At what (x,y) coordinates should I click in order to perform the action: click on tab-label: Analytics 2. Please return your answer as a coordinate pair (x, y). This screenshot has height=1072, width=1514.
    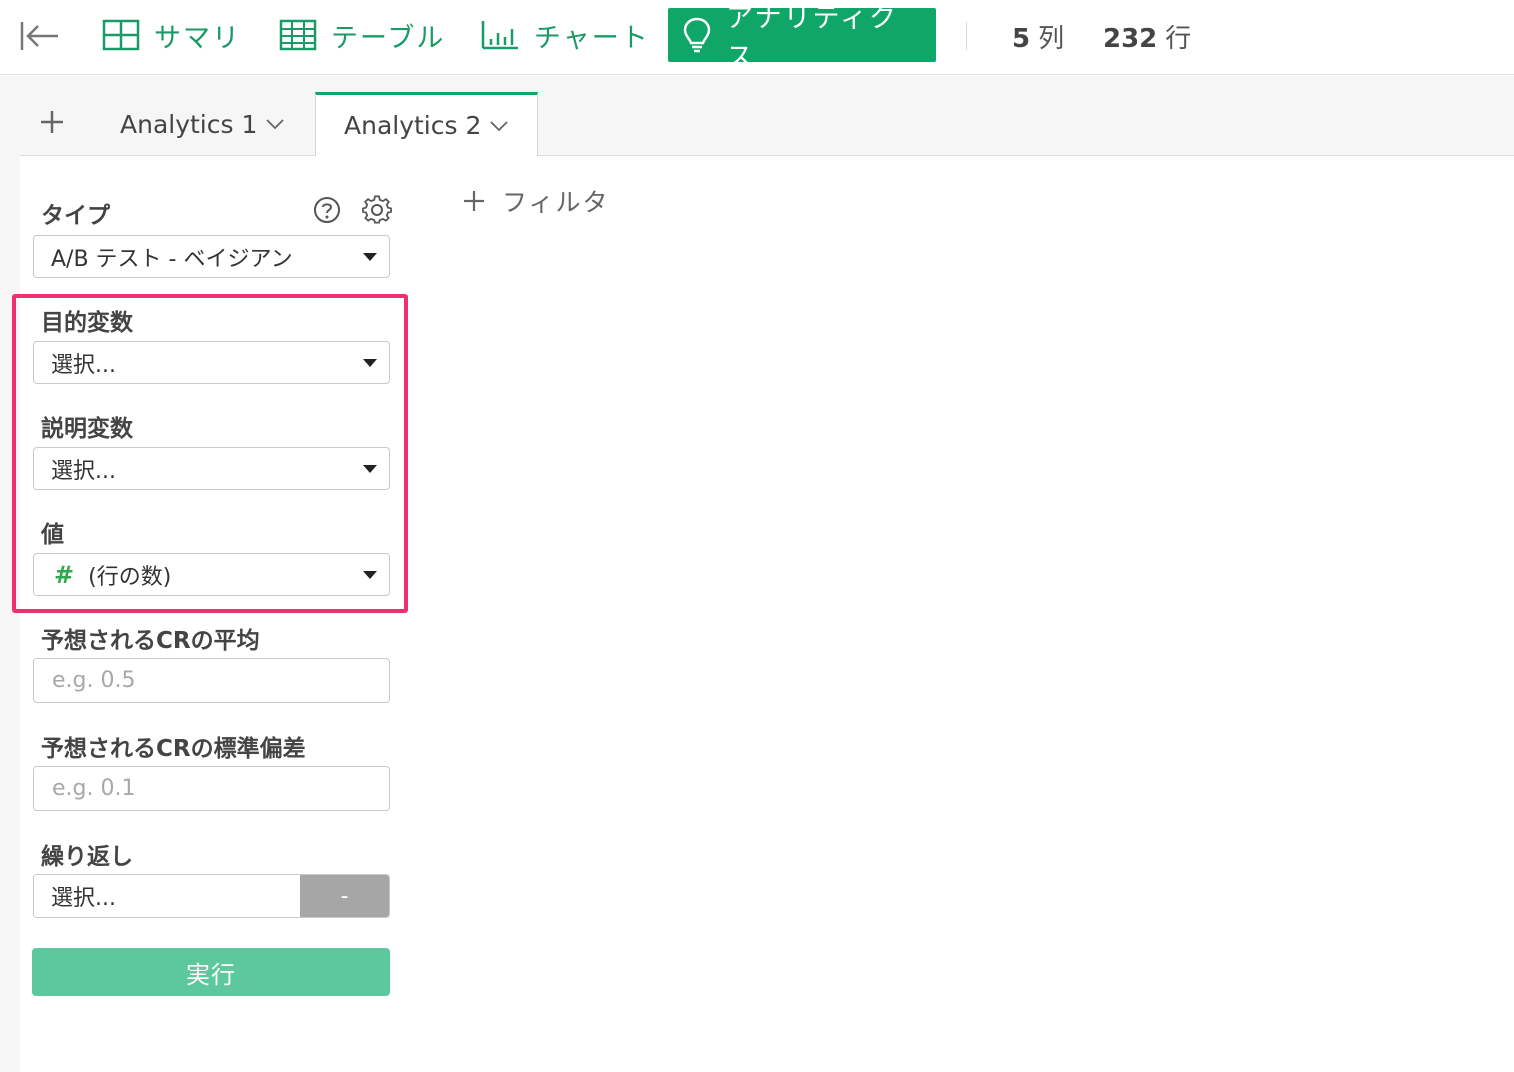
    Looking at the image, I should click on (413, 125).